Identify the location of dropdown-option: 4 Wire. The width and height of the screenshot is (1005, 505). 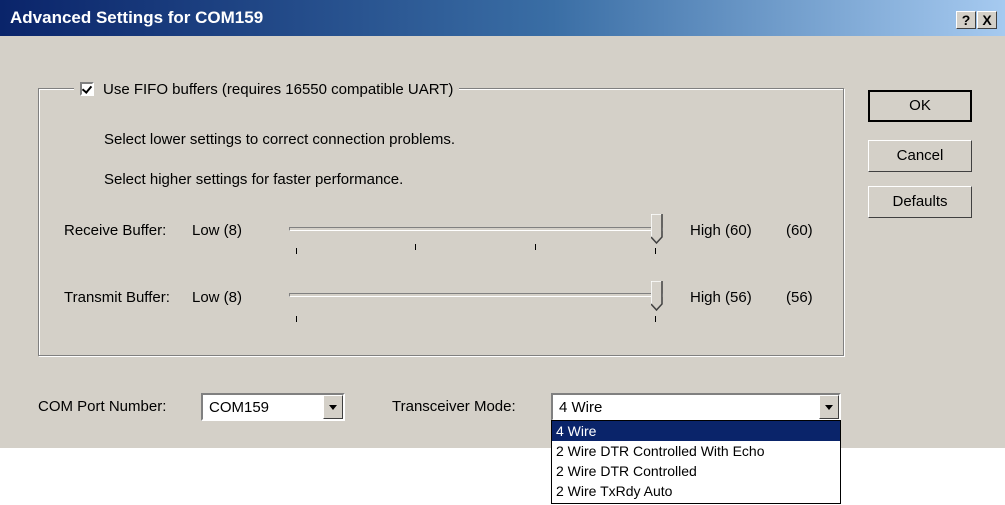
(696, 431).